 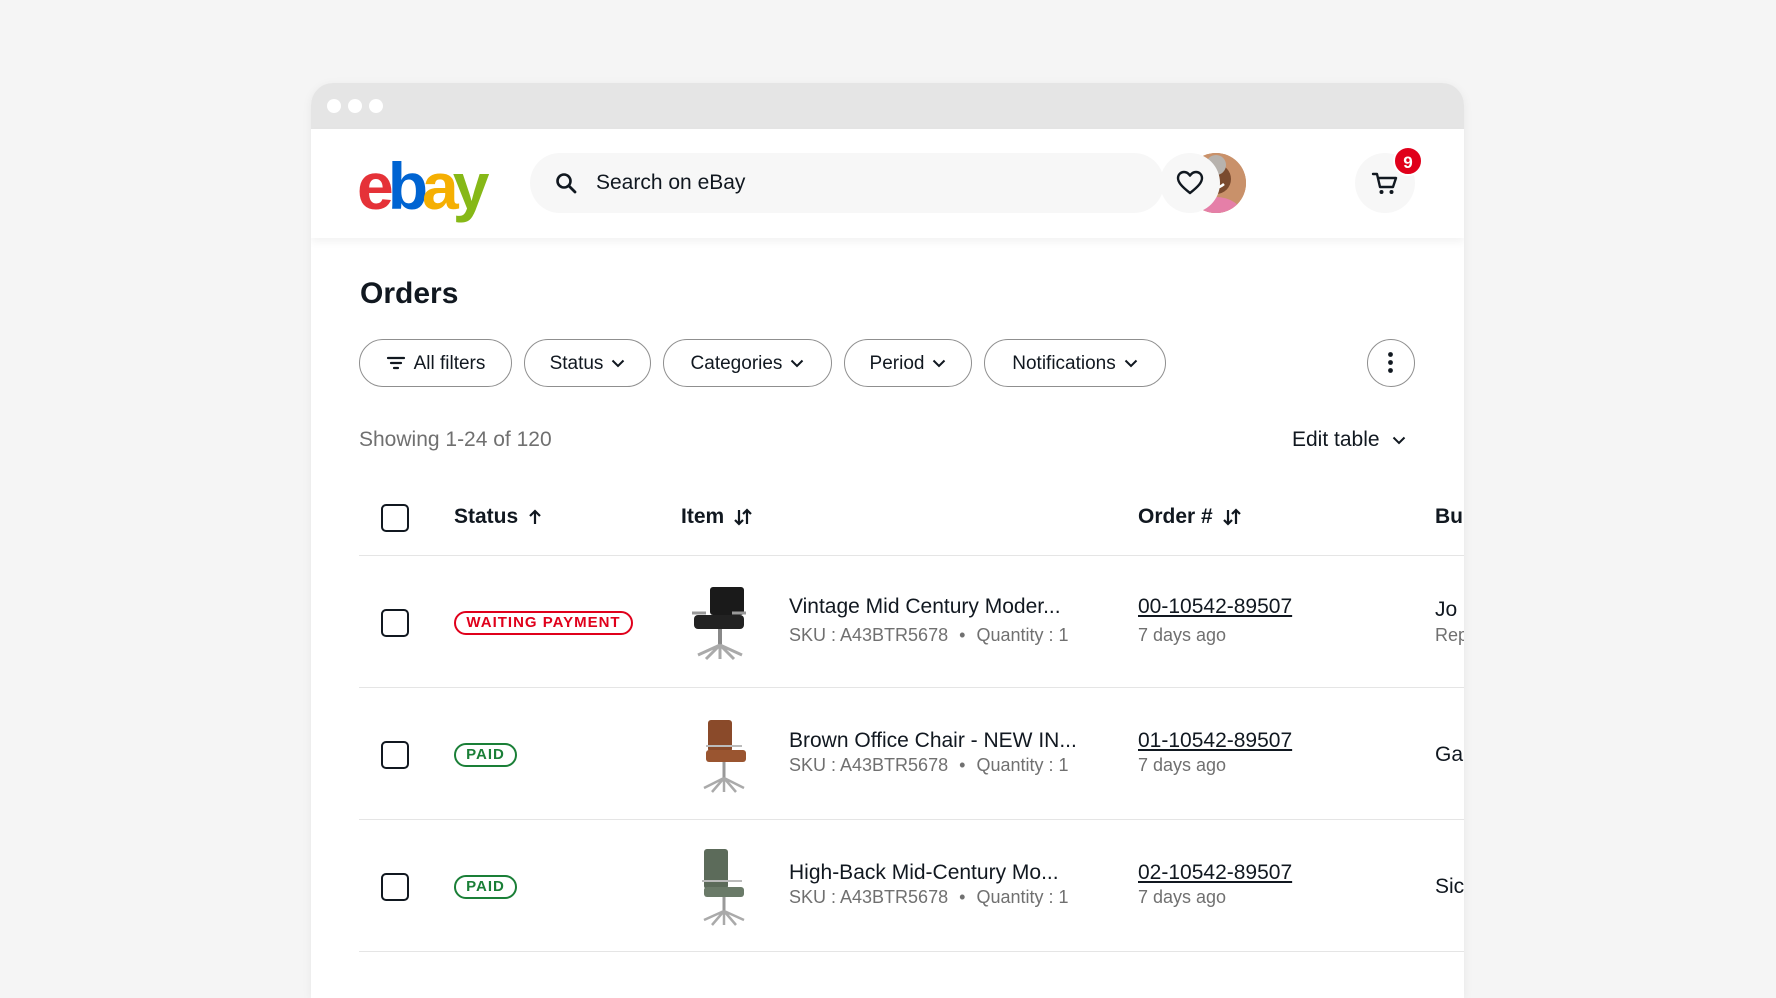 I want to click on order-number-link: 02-10542-89507, so click(x=1215, y=873).